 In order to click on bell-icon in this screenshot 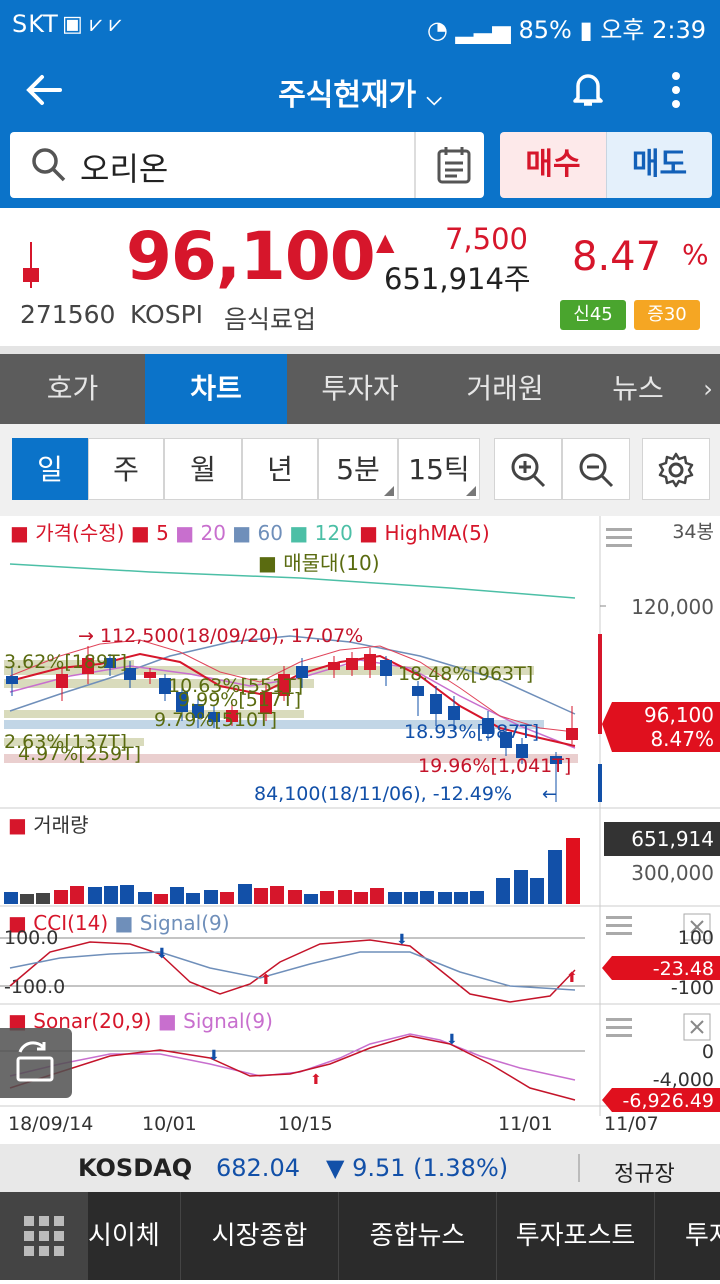, I will do `click(588, 88)`.